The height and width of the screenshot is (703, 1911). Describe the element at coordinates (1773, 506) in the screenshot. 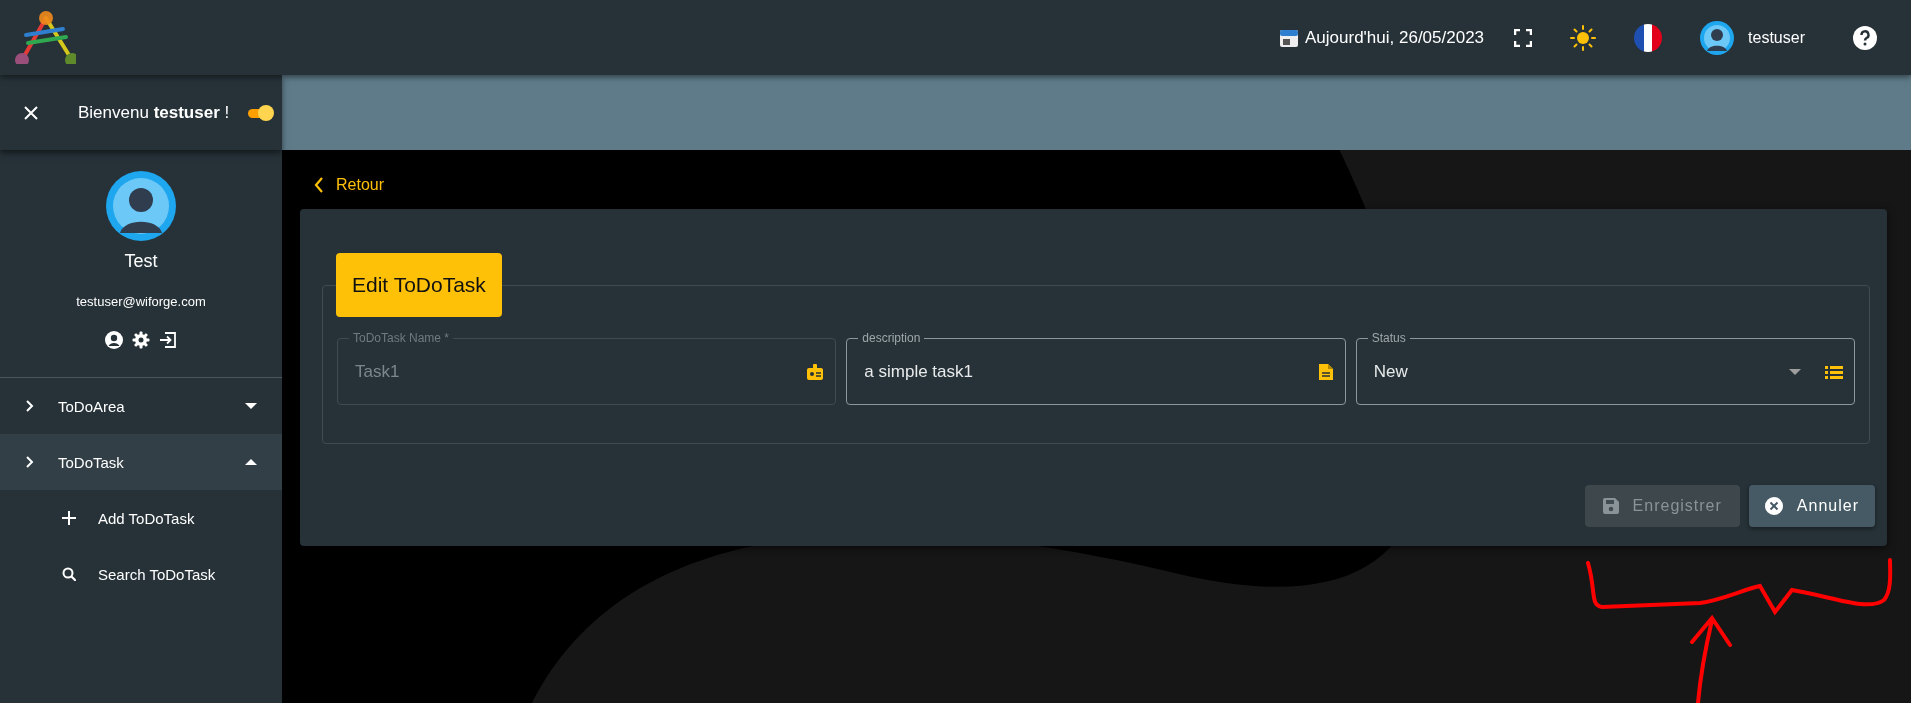

I see `close-circle-icon` at that location.